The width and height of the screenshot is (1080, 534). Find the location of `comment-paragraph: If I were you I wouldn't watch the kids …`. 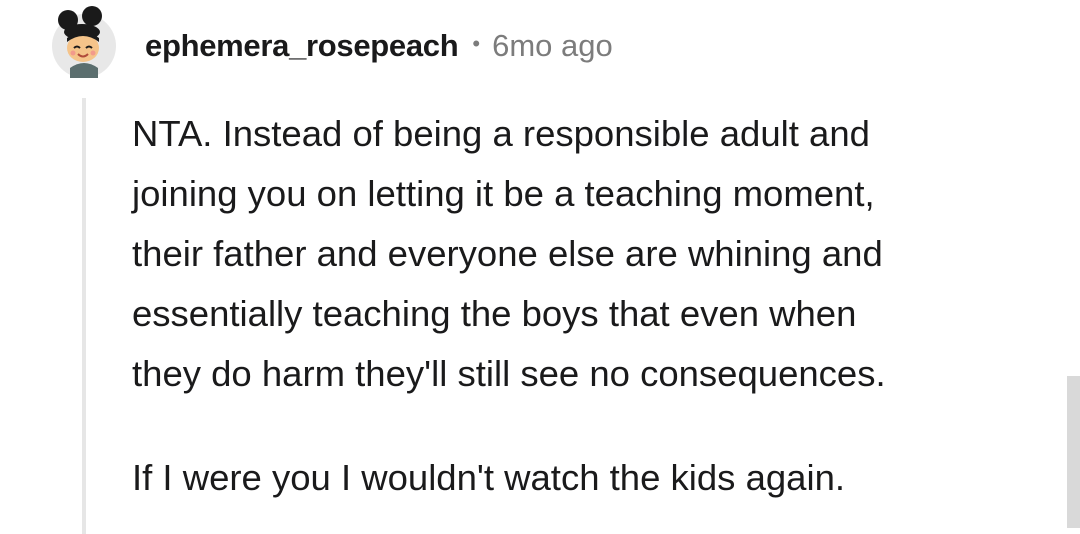

comment-paragraph: If I were you I wouldn't watch the kids … is located at coordinates (489, 477).